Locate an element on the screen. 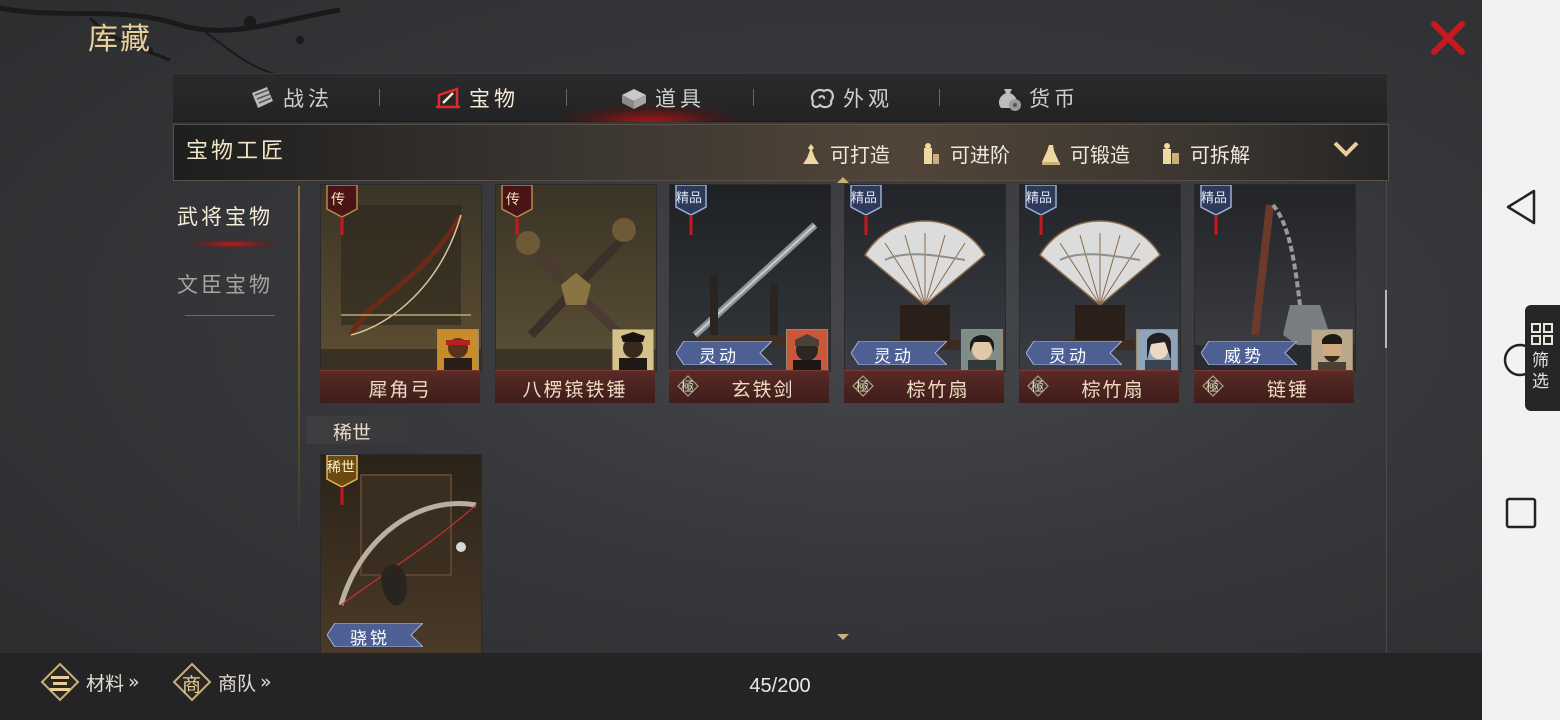  page-title: 库藏 is located at coordinates (120, 39).